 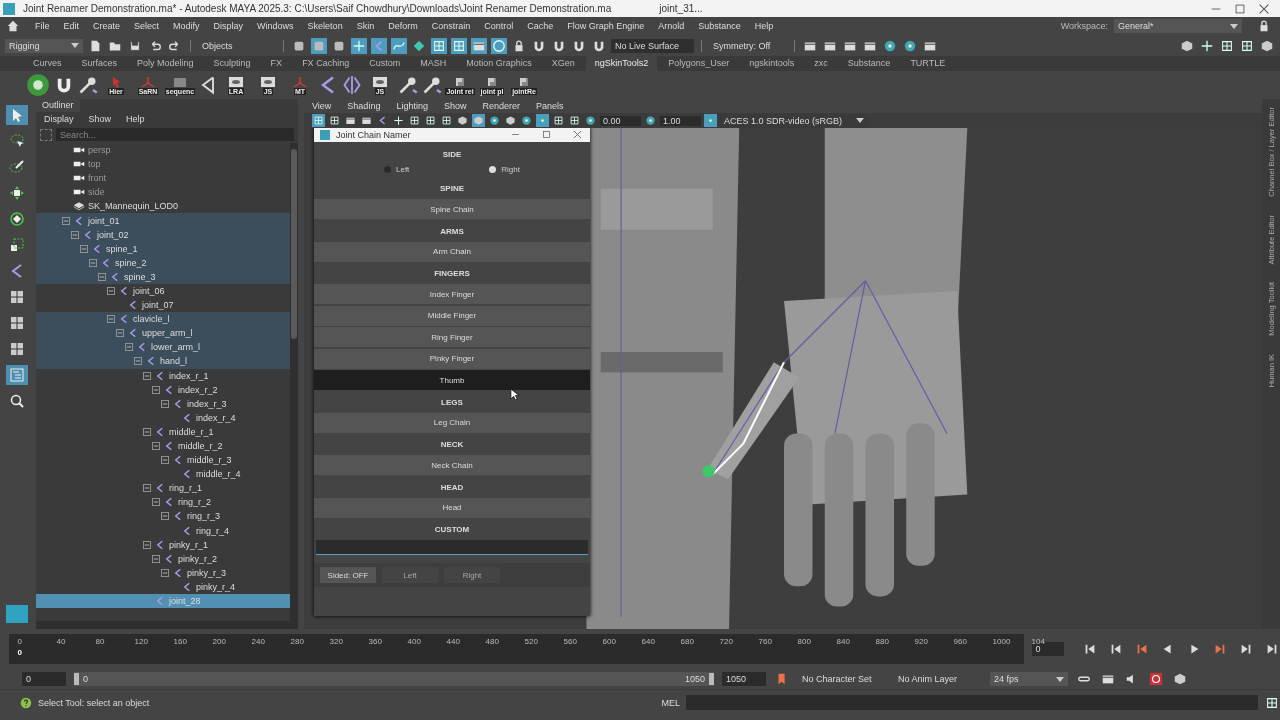 I want to click on shelf-tab: XGen, so click(x=563, y=63).